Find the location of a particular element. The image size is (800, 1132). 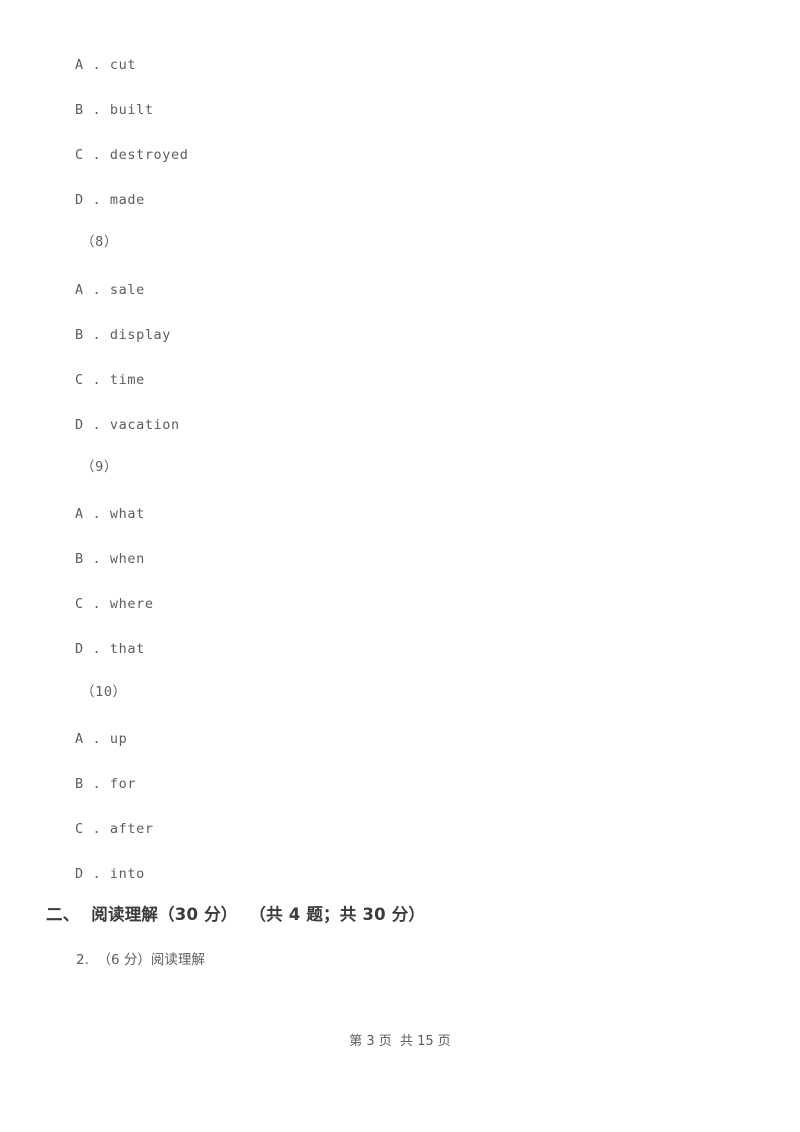

option-row: C . destroyed is located at coordinates (132, 155).